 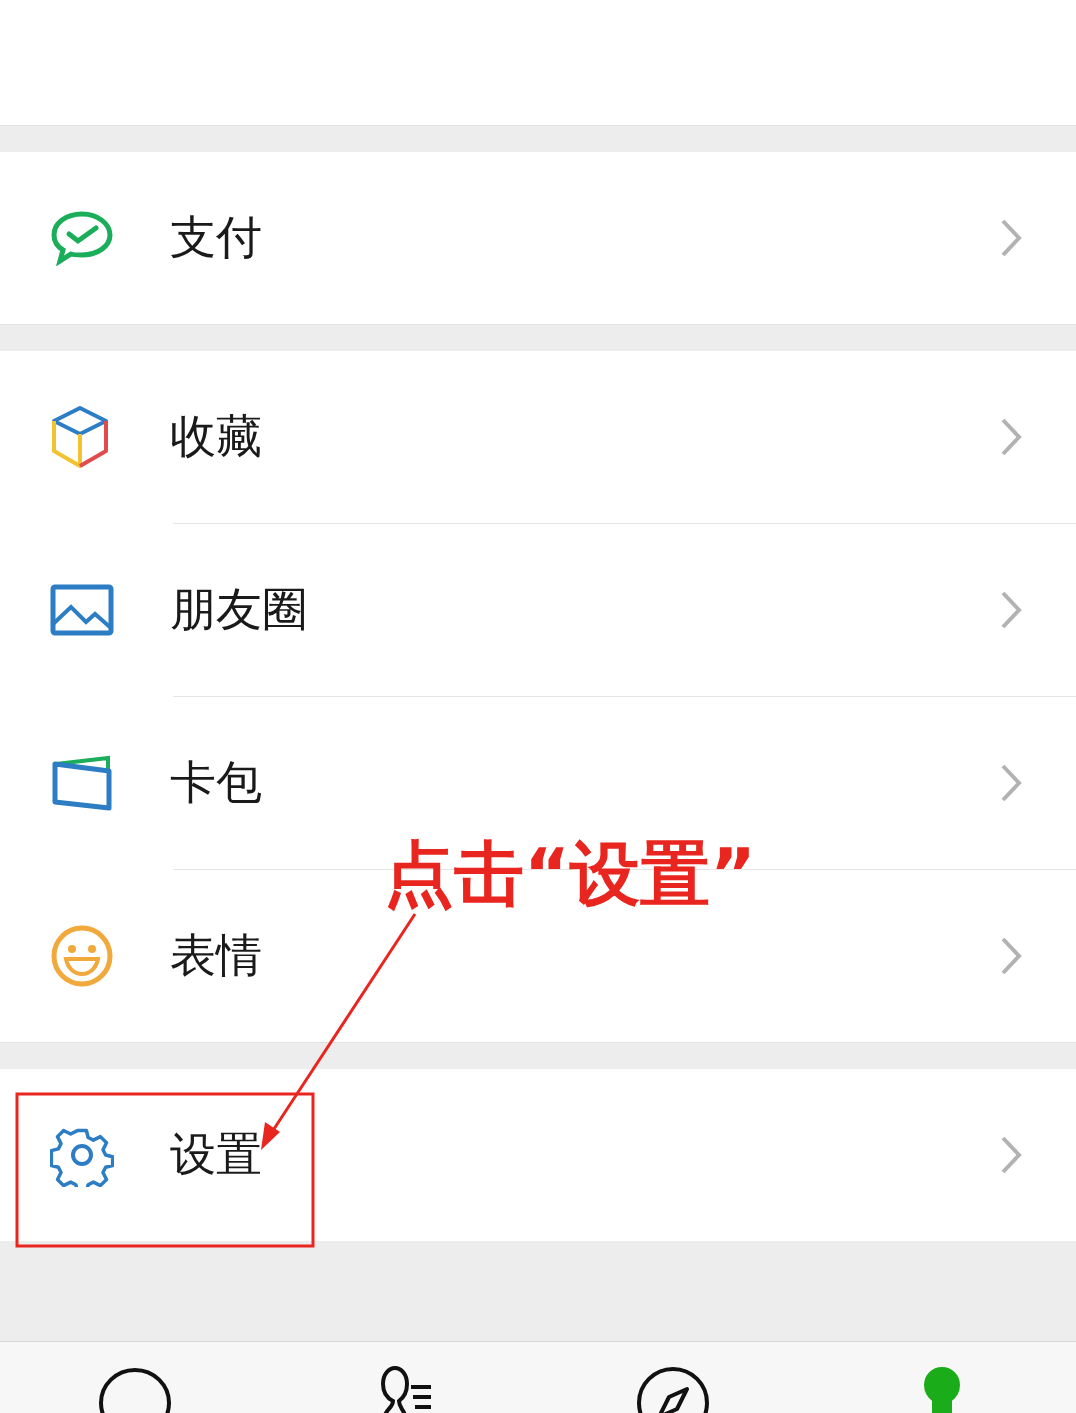 I want to click on wallet-icon, so click(x=81, y=783).